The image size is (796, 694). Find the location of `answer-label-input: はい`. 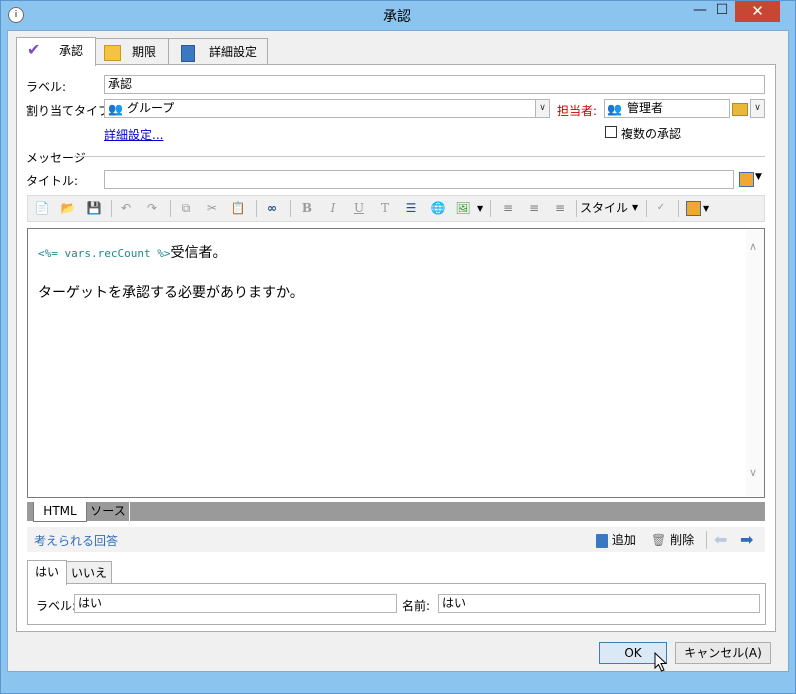

answer-label-input: はい is located at coordinates (235, 603).